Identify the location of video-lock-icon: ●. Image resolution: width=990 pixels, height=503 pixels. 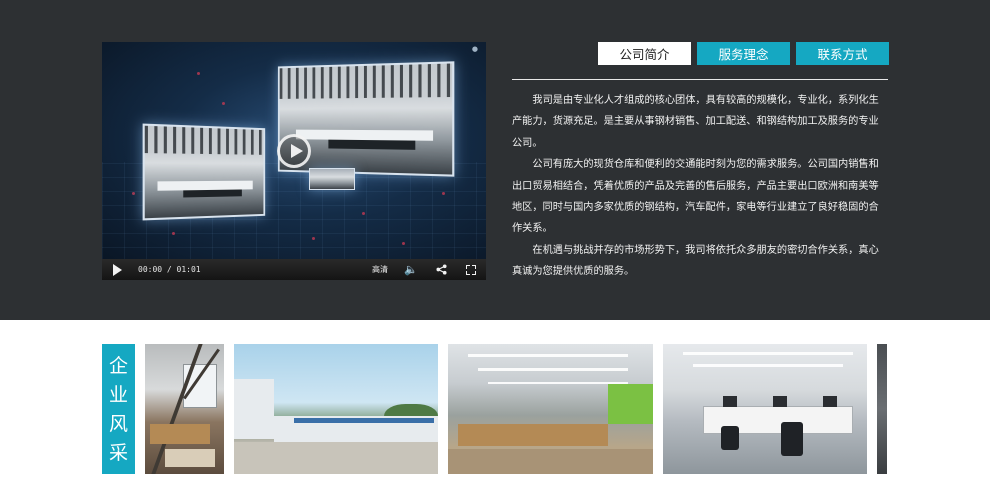
(474, 49).